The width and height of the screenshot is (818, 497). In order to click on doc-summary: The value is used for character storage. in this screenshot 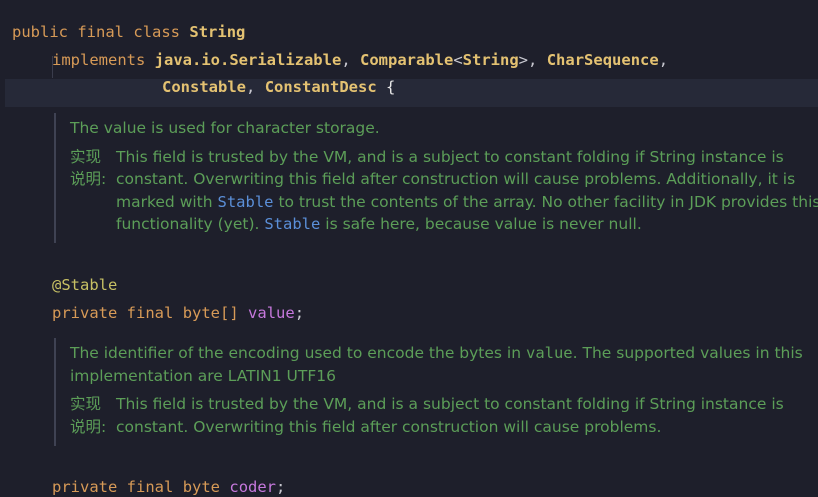, I will do `click(225, 128)`.